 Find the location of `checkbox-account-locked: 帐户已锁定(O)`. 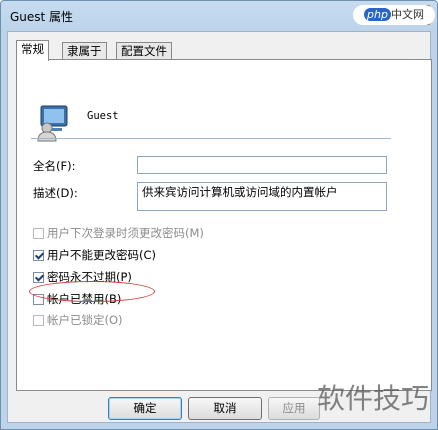

checkbox-account-locked: 帐户已锁定(O) is located at coordinates (78, 319).